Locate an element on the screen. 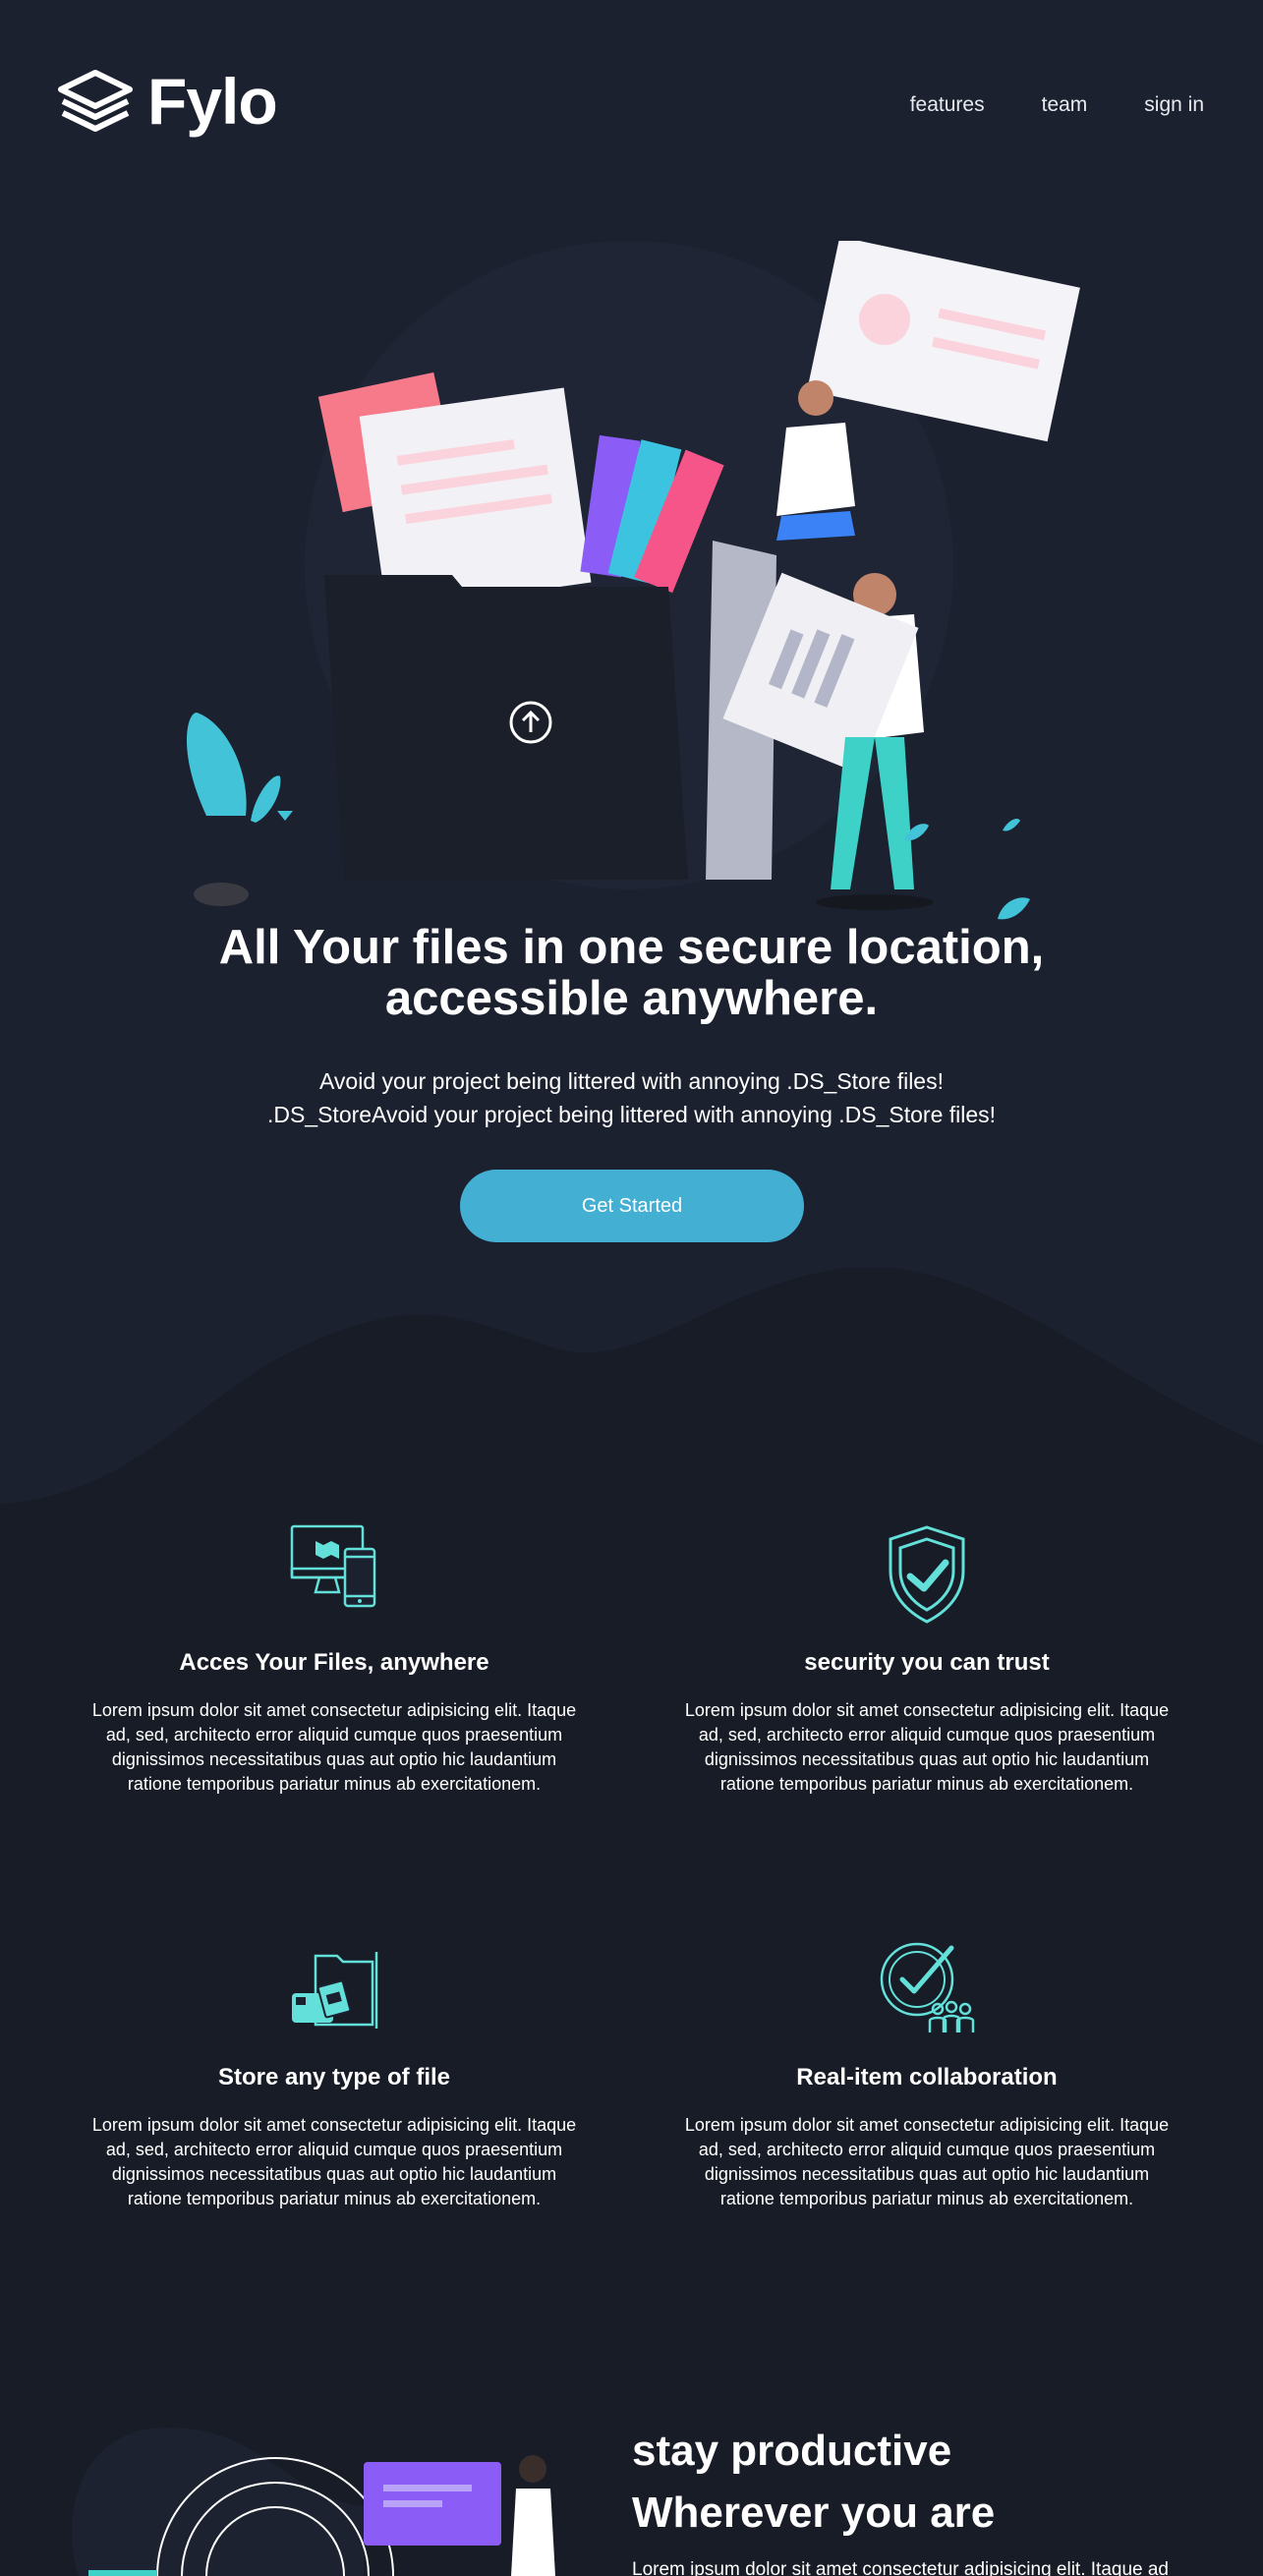 The height and width of the screenshot is (2576, 1263). any-file-type-icon is located at coordinates (335, 1991).